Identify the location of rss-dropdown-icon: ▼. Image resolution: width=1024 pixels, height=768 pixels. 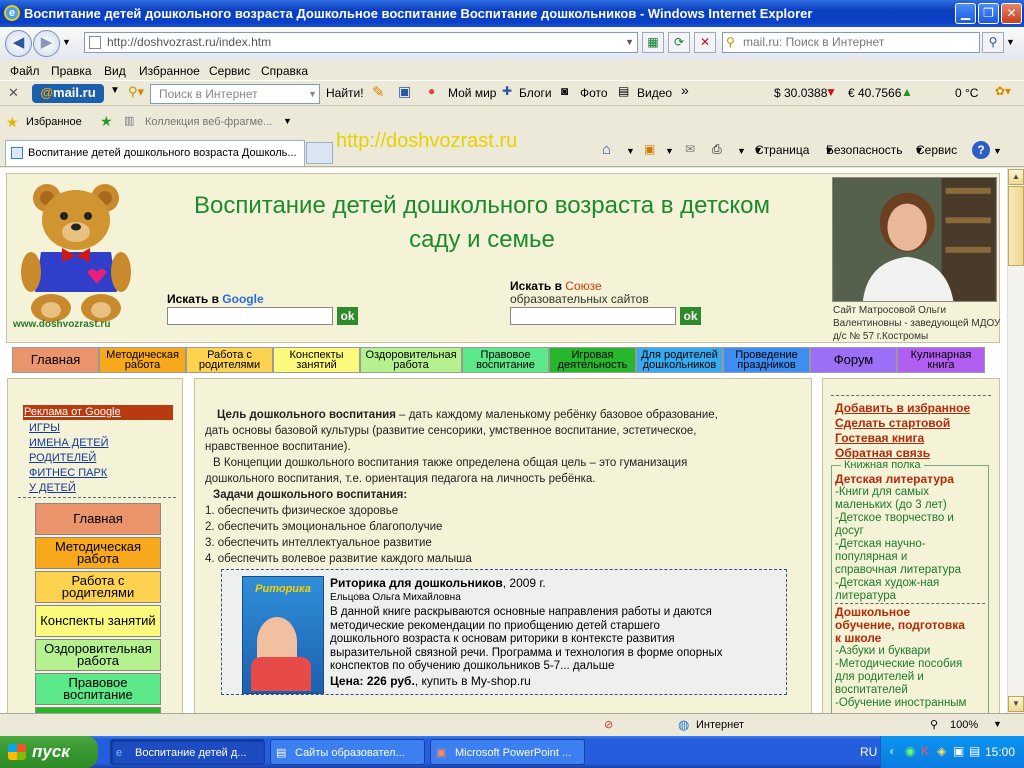
(669, 151).